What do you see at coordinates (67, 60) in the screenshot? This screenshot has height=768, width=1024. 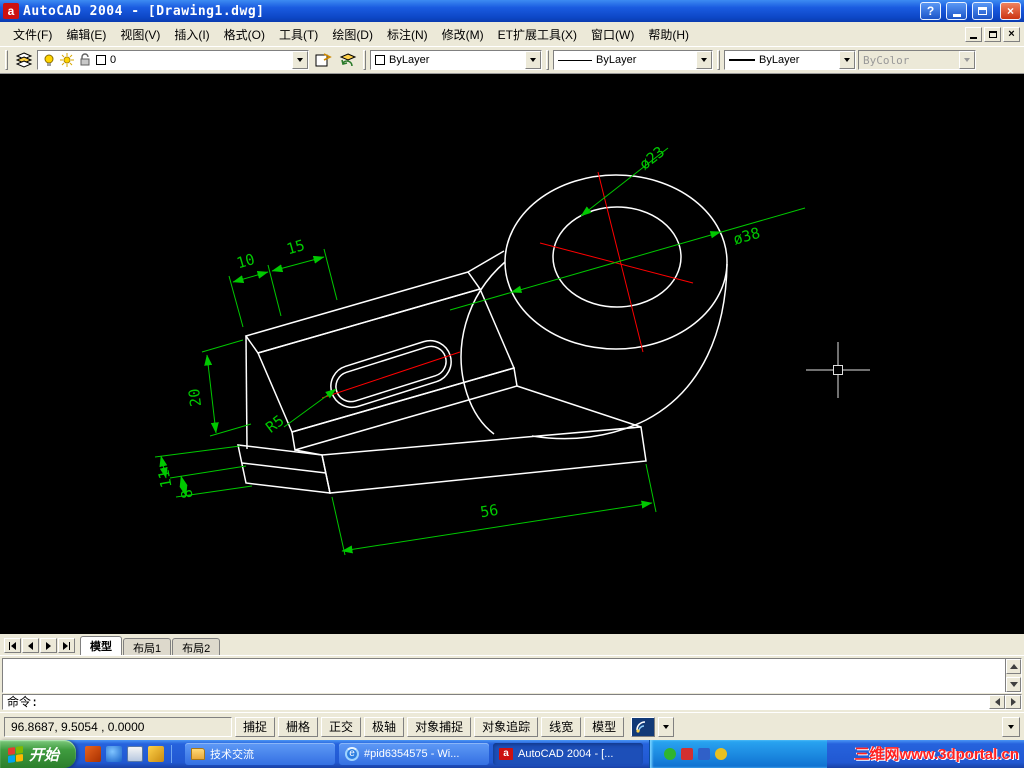 I see `layer-freeze-sun-icon` at bounding box center [67, 60].